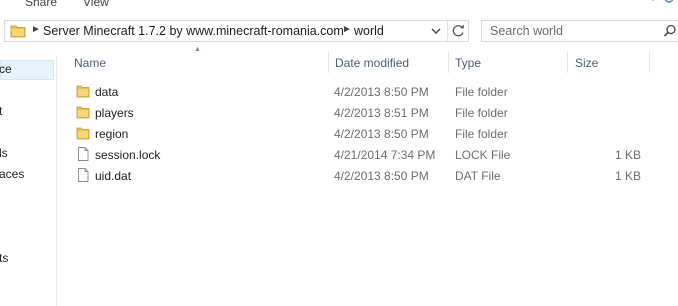  I want to click on file-row-uid-dat: uid.dat 4/2/2013 8:50 PM DAT File 1 KB, so click(360, 175).